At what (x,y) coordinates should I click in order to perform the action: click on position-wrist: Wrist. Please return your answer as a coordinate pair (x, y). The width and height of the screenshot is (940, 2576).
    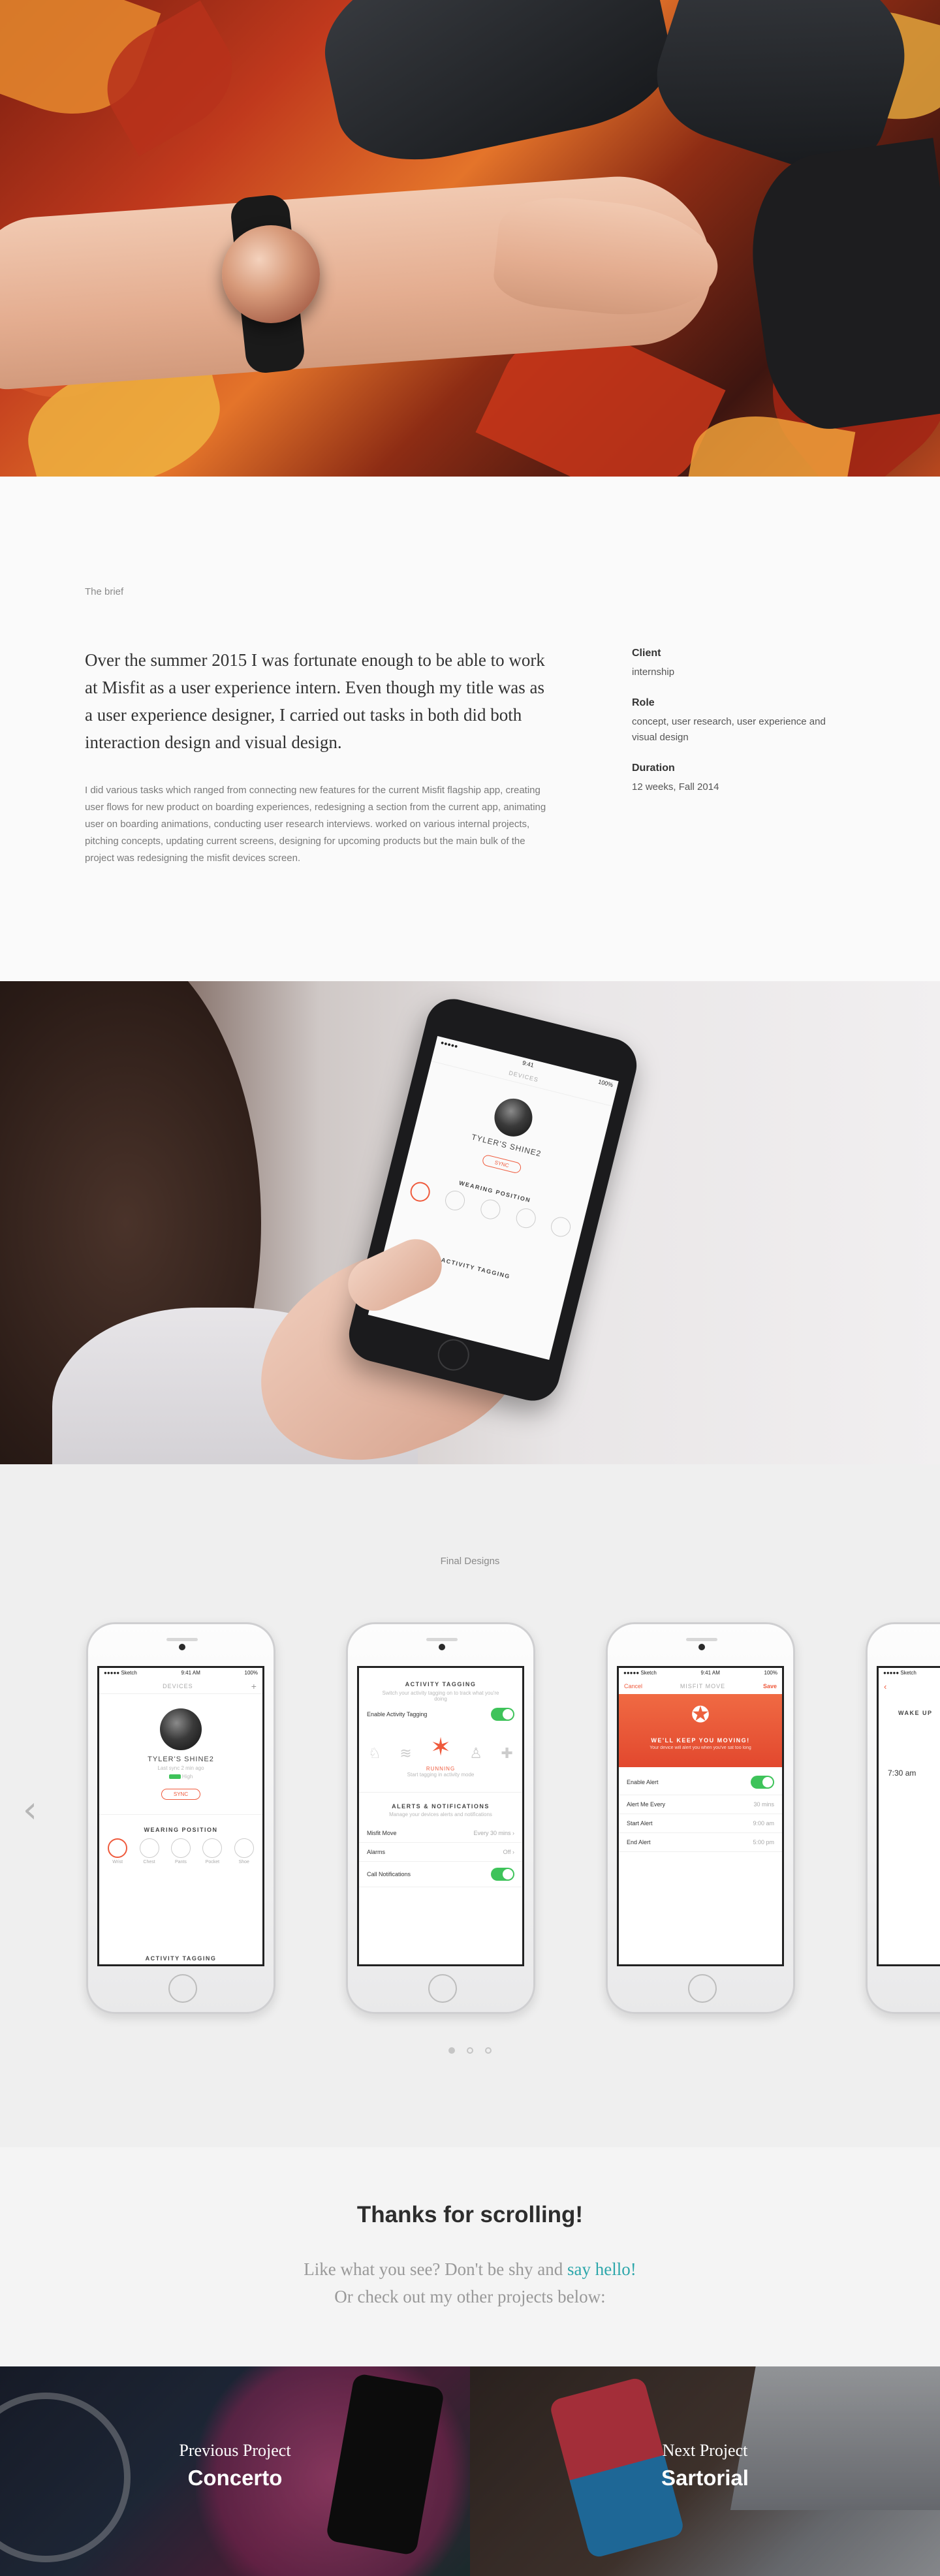
    Looking at the image, I should click on (118, 1851).